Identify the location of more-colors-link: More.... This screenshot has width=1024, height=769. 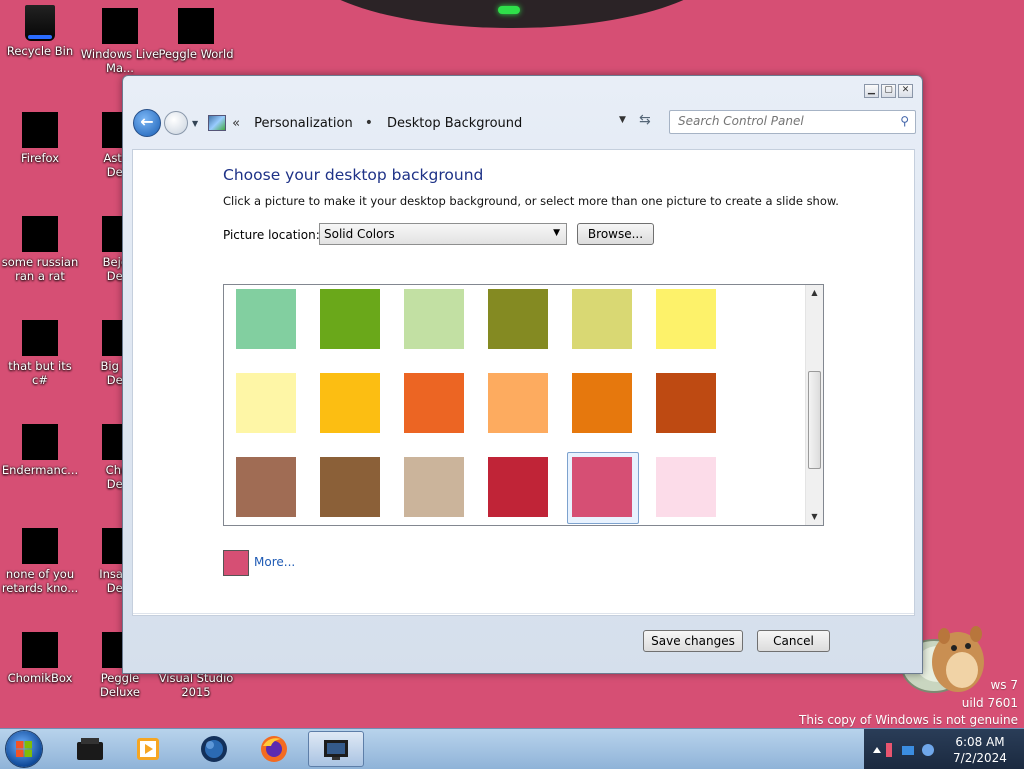
(274, 562).